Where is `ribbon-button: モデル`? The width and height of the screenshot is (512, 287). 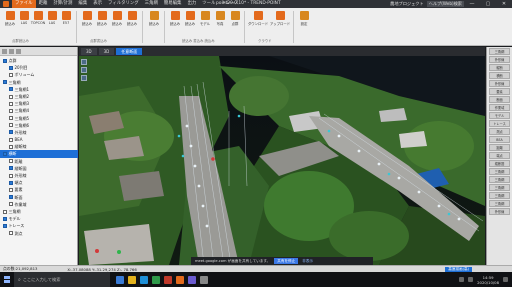
ribbon-button: モデル is located at coordinates (205, 18).